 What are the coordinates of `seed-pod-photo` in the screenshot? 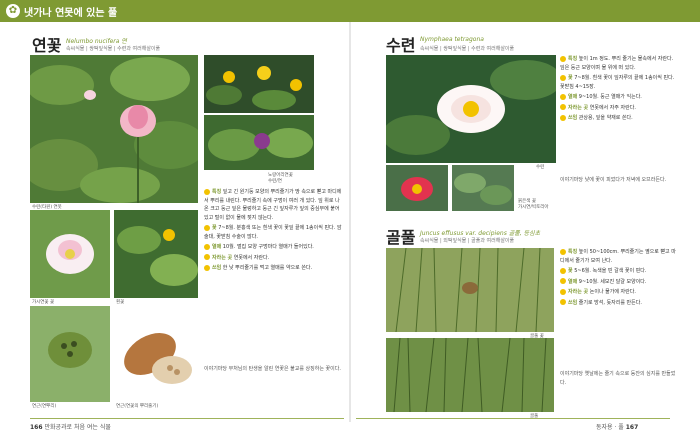 It's located at (70, 354).